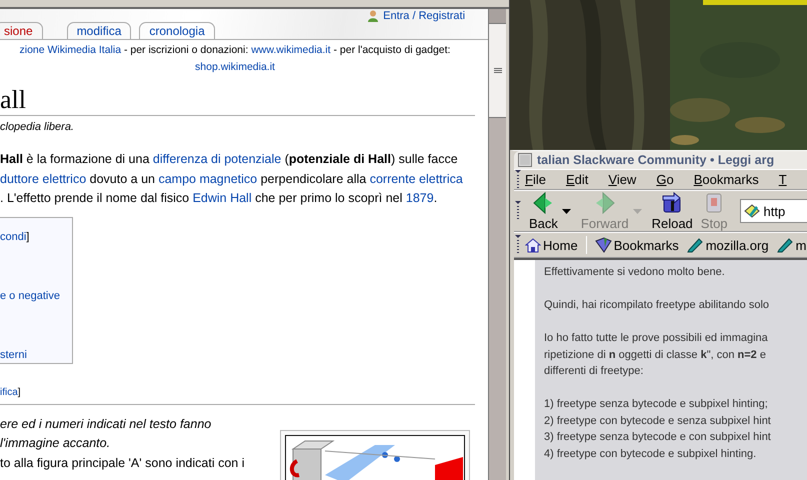 The width and height of the screenshot is (807, 480). What do you see at coordinates (622, 179) in the screenshot?
I see `menu-item: View` at bounding box center [622, 179].